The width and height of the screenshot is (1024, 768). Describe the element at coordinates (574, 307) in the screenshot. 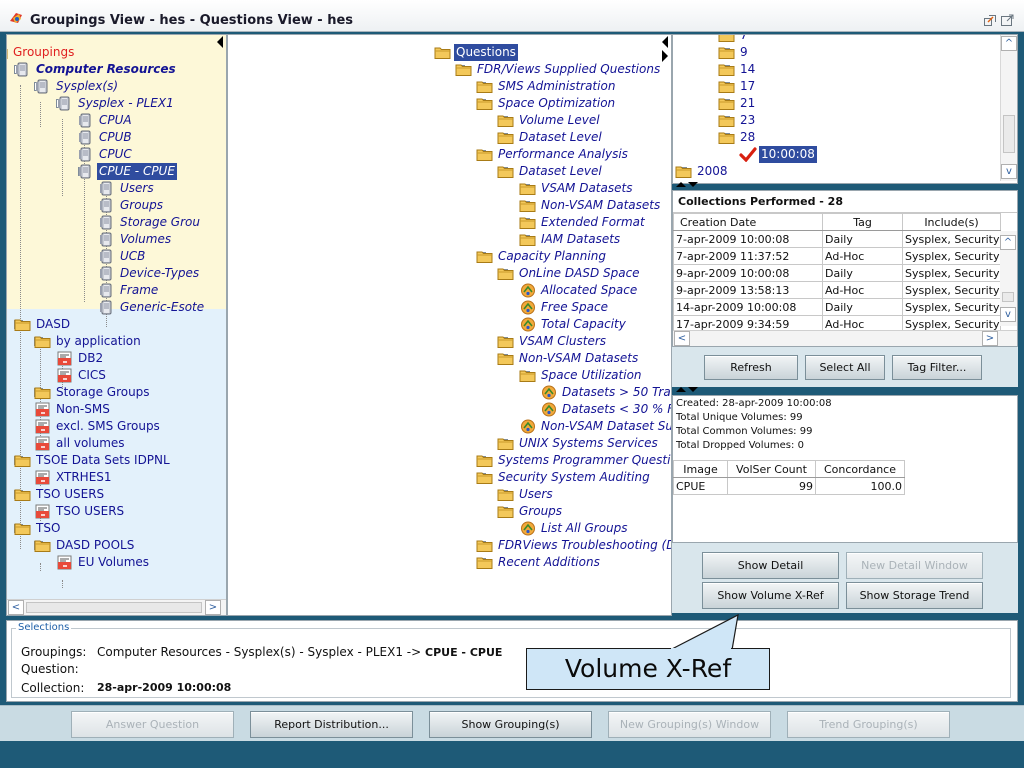

I see `tree-node-label: Free Space` at that location.